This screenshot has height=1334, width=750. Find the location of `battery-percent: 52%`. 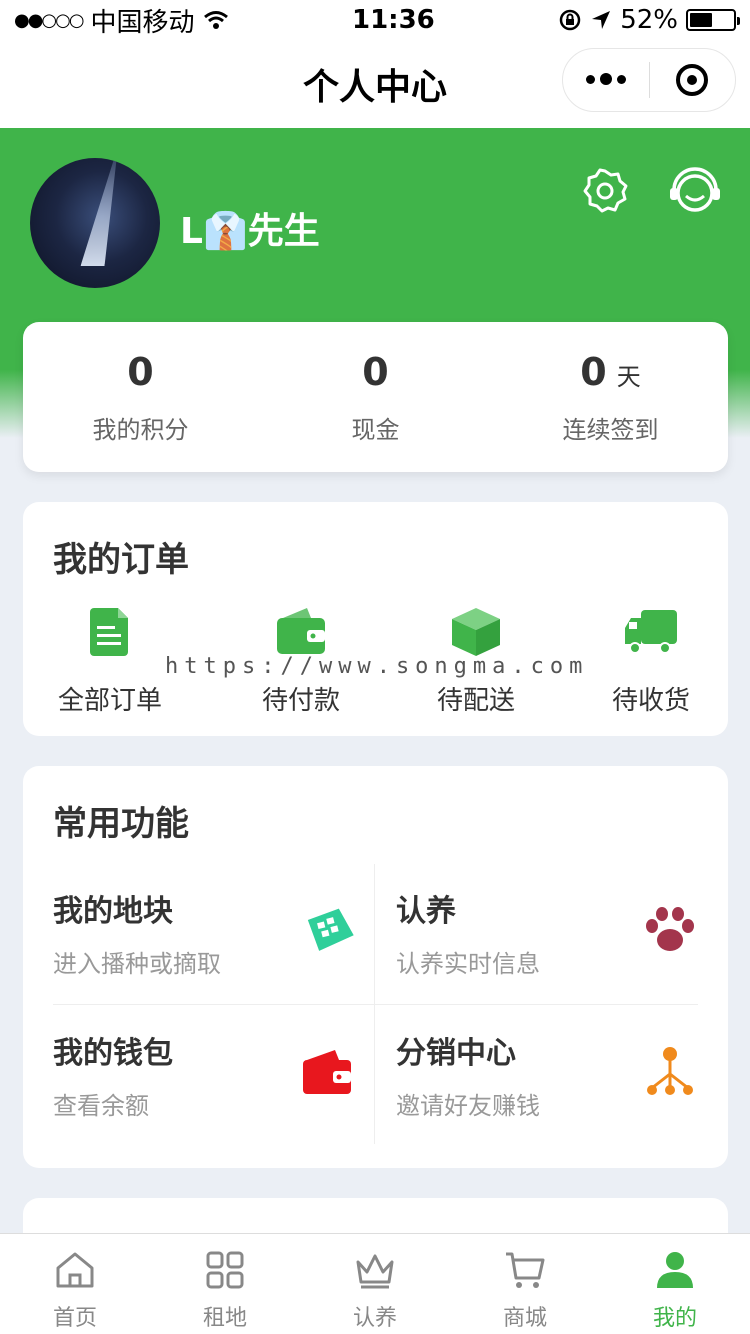

battery-percent: 52% is located at coordinates (649, 20).